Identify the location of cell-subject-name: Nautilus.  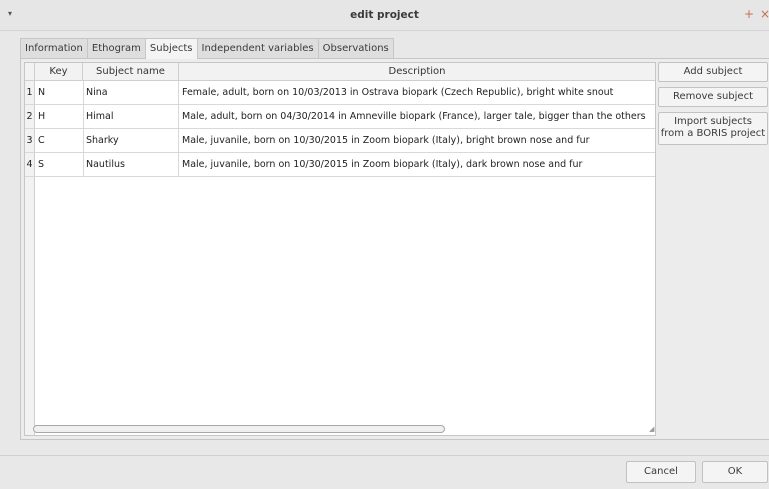
(131, 164).